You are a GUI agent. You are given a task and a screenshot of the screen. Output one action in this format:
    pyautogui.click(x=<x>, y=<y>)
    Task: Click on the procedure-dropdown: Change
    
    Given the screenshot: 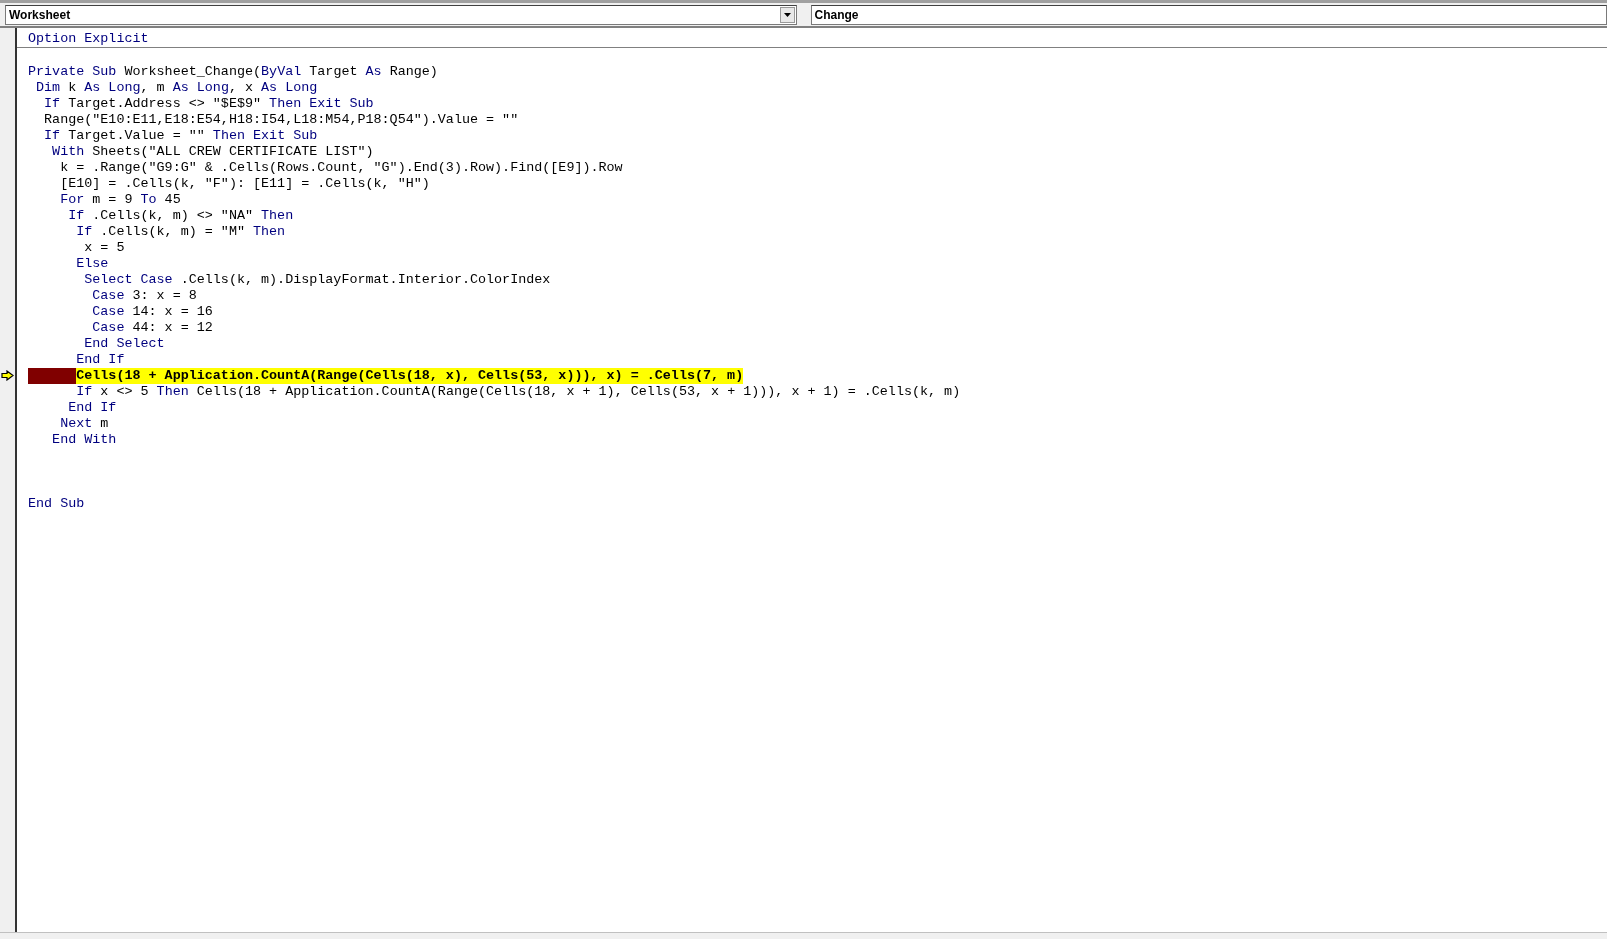 What is the action you would take?
    pyautogui.click(x=1208, y=14)
    